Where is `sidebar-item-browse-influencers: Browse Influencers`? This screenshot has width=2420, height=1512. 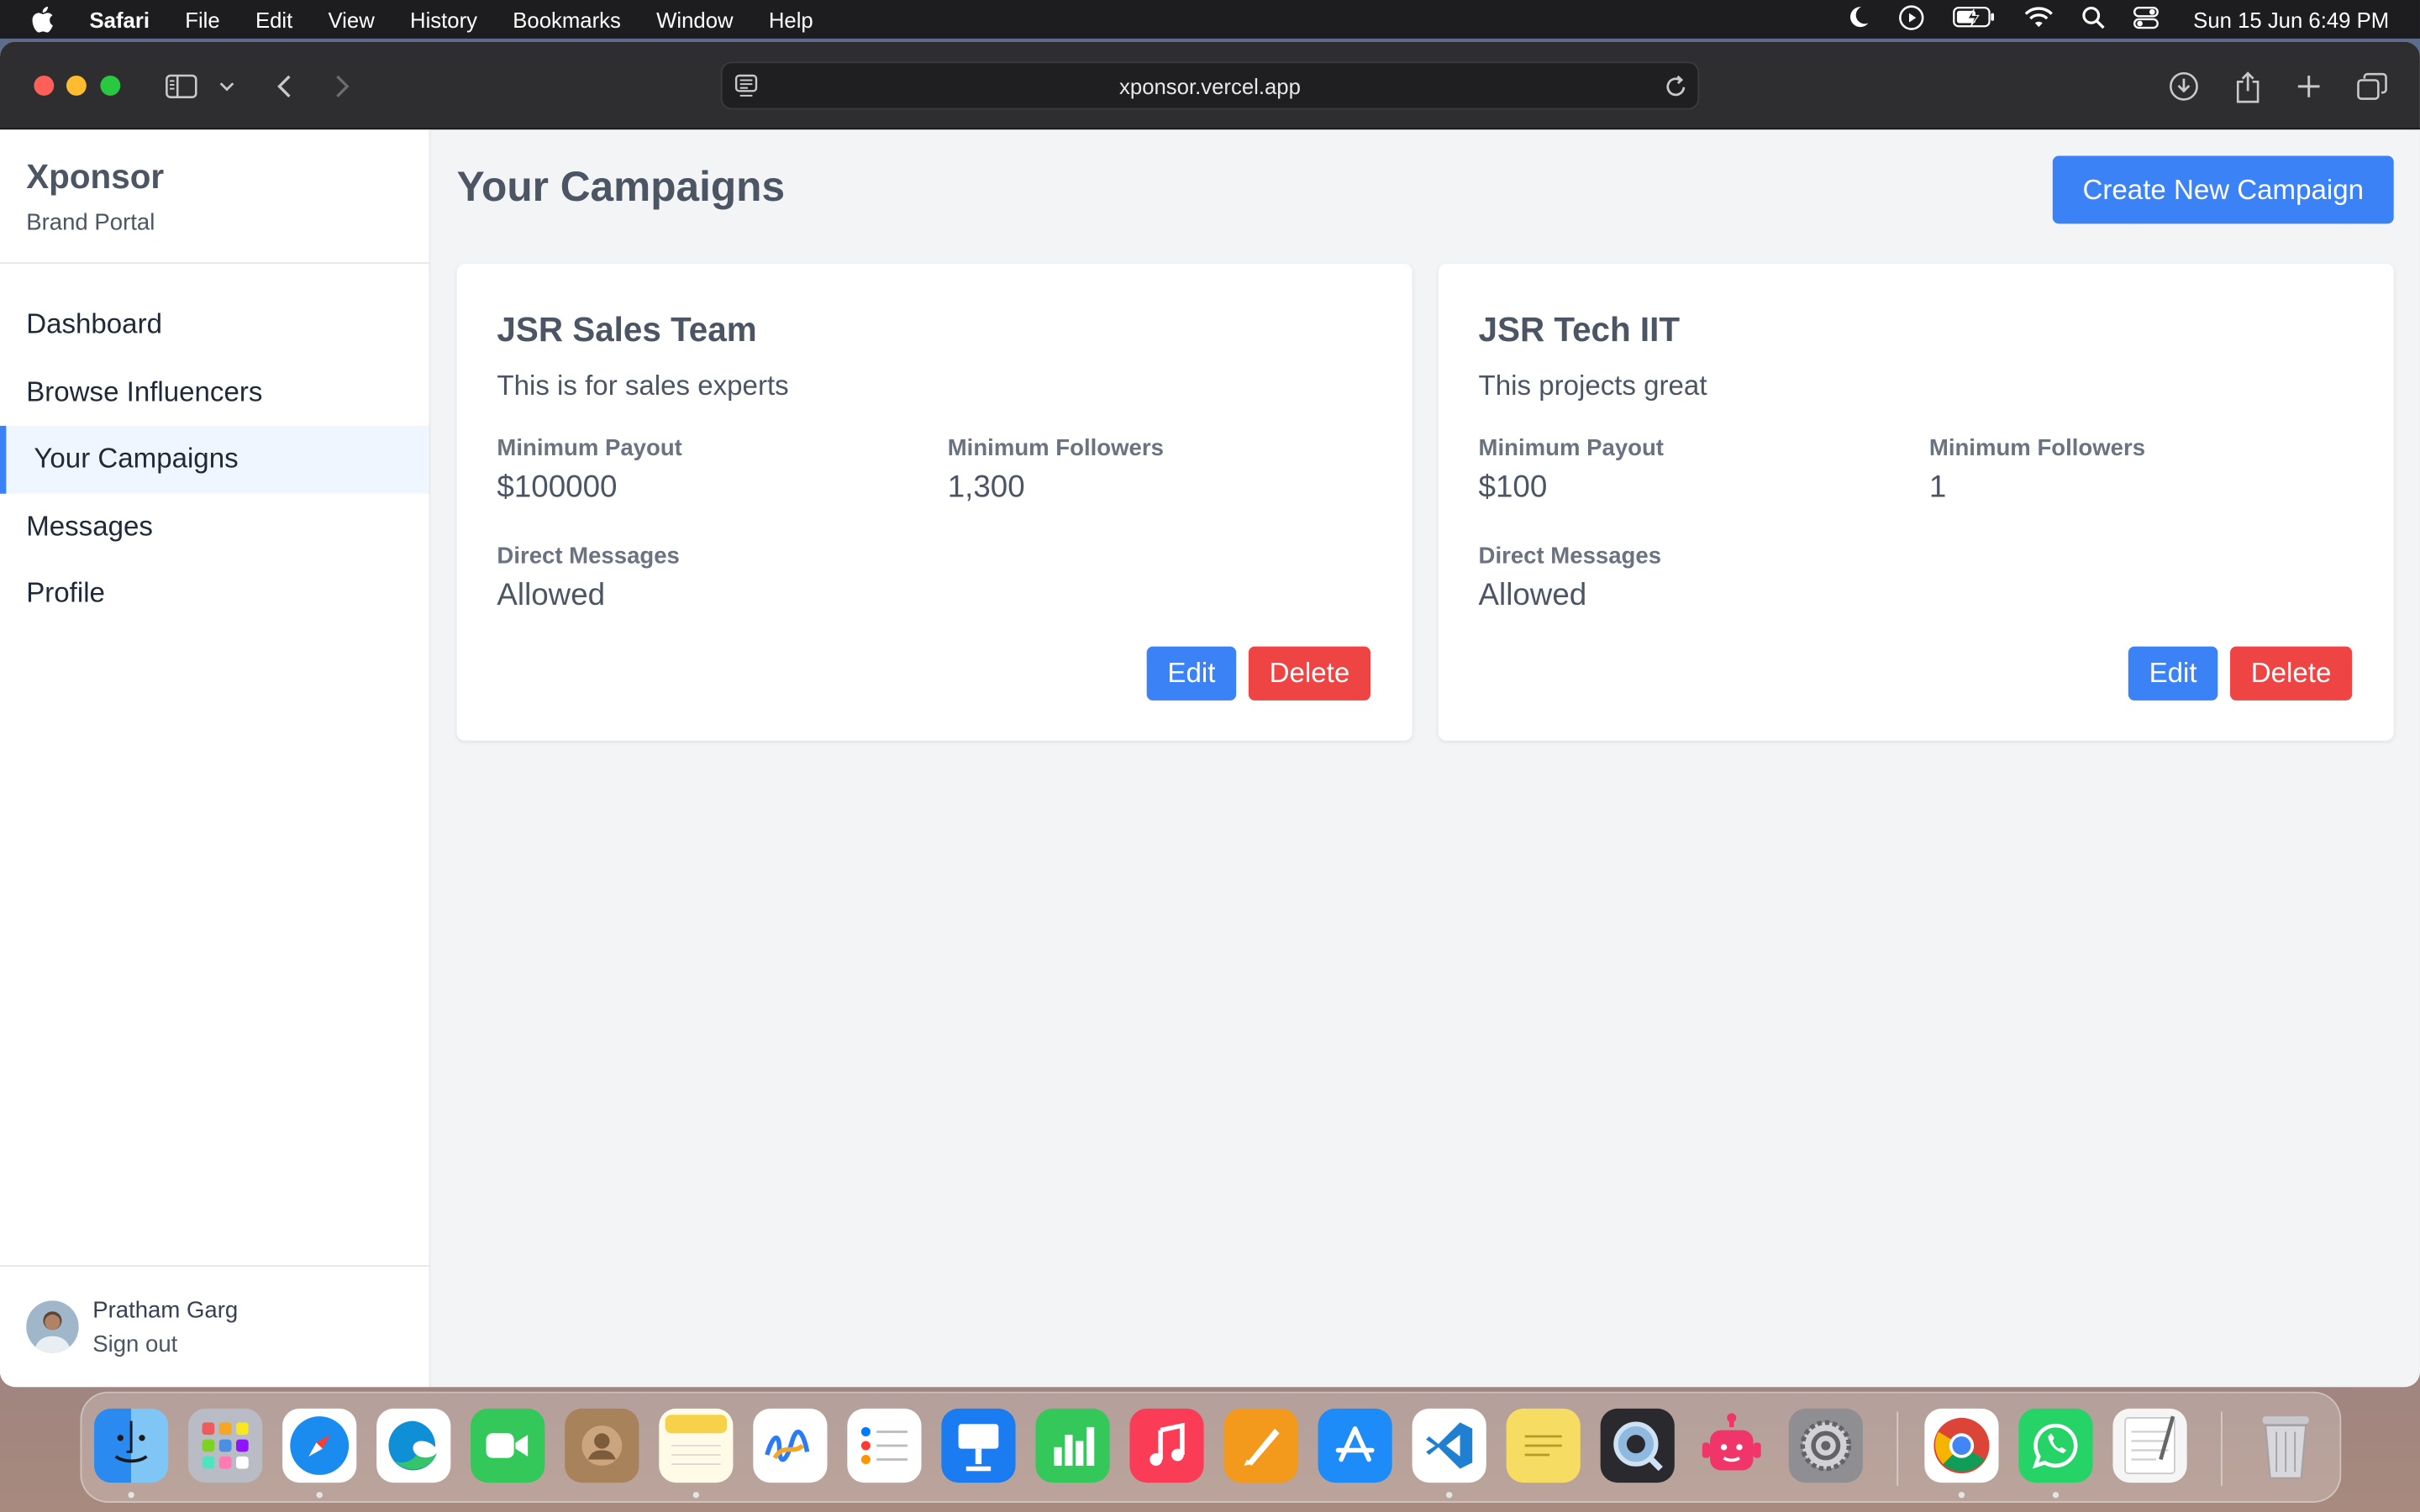
sidebar-item-browse-influencers: Browse Influencers is located at coordinates (214, 392).